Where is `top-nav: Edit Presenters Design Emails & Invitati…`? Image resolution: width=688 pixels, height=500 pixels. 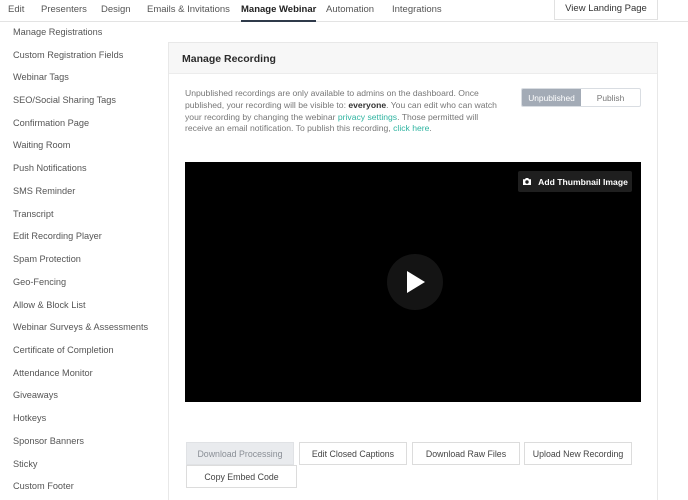 top-nav: Edit Presenters Design Emails & Invitati… is located at coordinates (344, 11).